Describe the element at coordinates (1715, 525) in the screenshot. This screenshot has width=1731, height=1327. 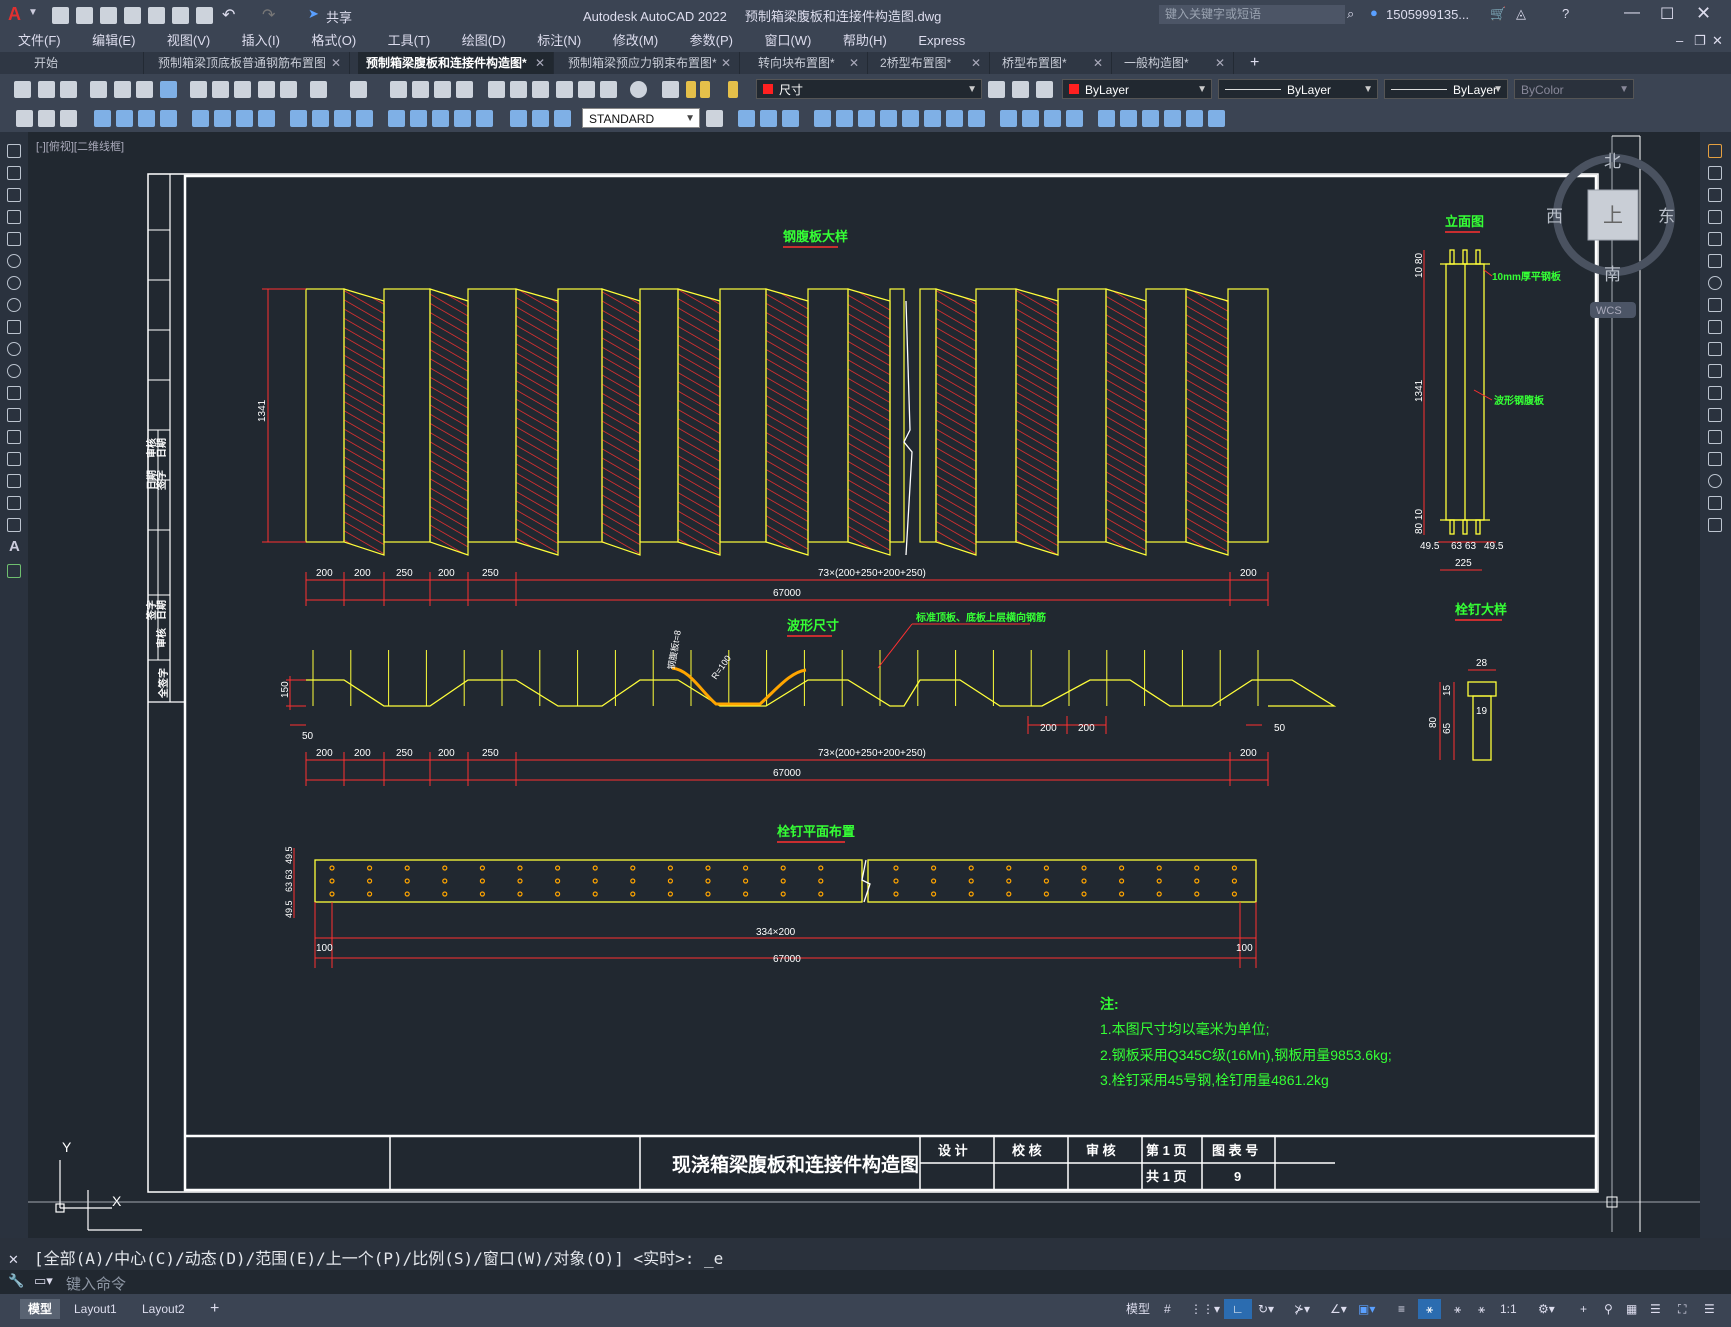
I see `explode-icon` at that location.